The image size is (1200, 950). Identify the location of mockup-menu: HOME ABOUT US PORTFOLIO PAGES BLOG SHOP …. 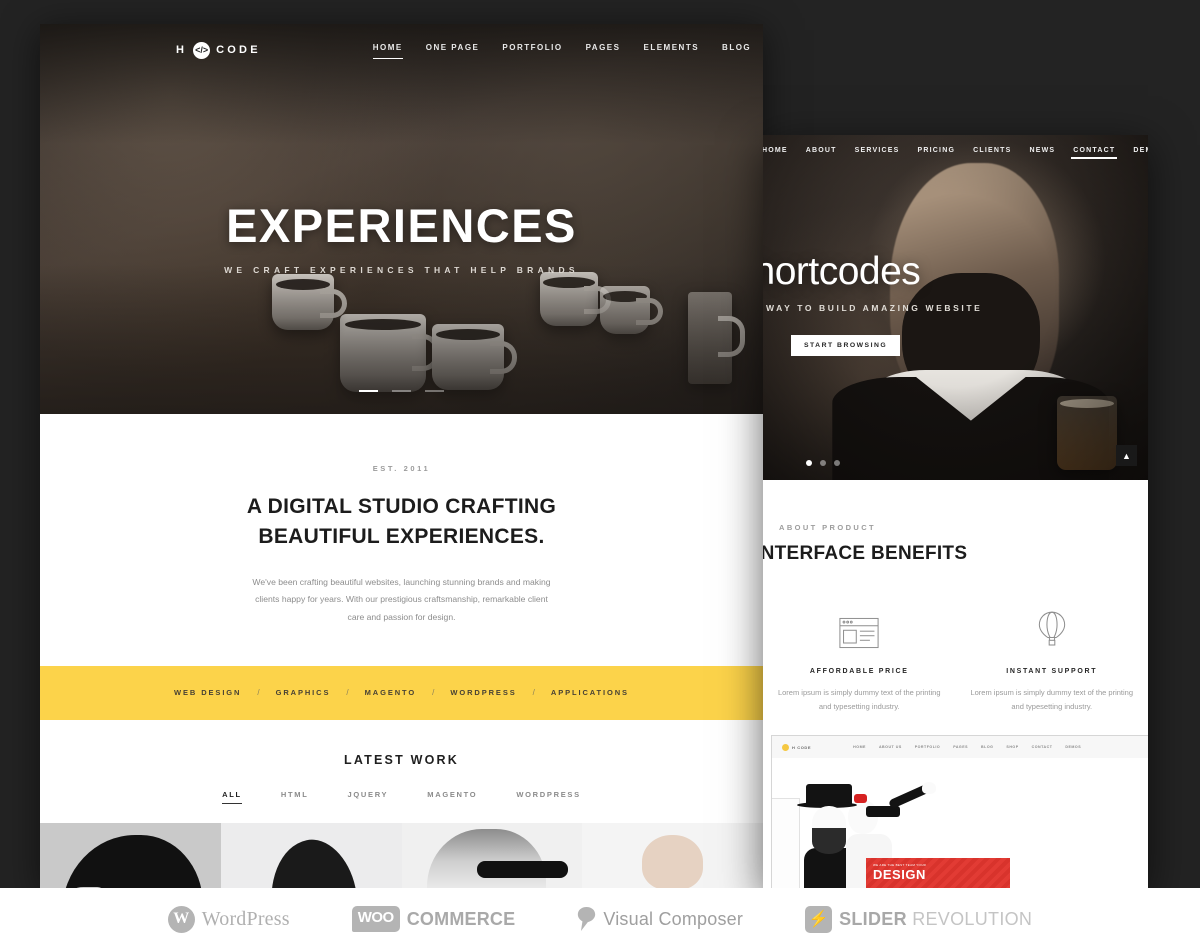
(967, 747).